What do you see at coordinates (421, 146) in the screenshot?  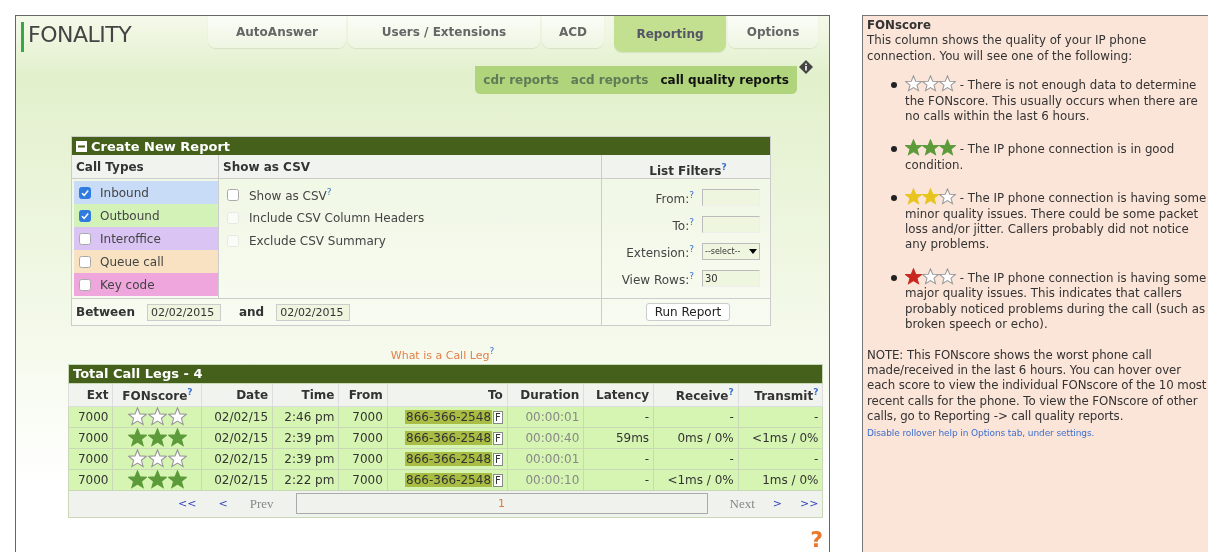 I see `panel-title: Create New Report` at bounding box center [421, 146].